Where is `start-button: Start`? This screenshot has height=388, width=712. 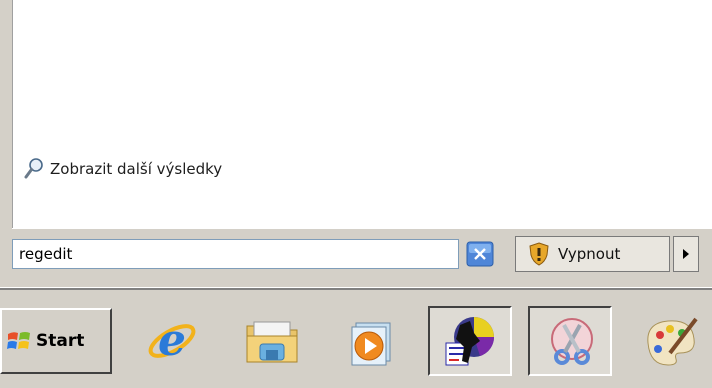
start-button: Start is located at coordinates (56, 341).